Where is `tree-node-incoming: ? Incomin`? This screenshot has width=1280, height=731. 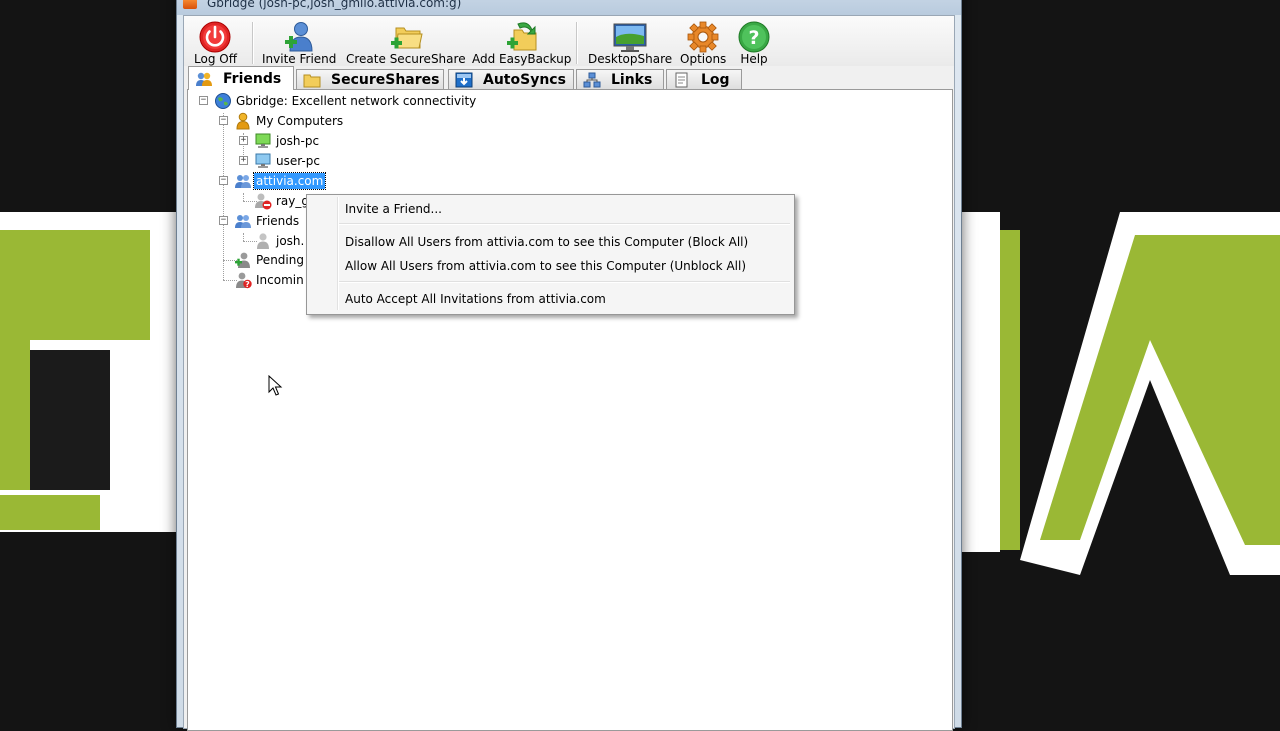
tree-node-incoming: ? Incomin is located at coordinates (248, 280).